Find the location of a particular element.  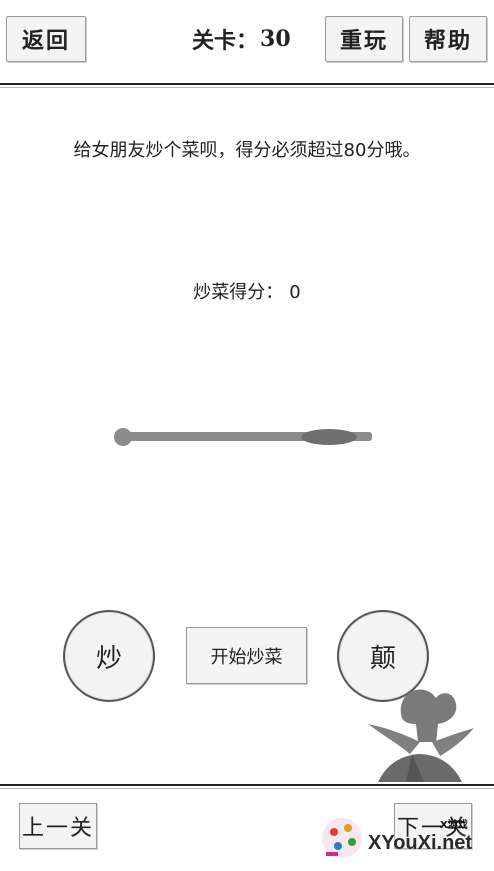

replay-button: 重玩 is located at coordinates (364, 39).